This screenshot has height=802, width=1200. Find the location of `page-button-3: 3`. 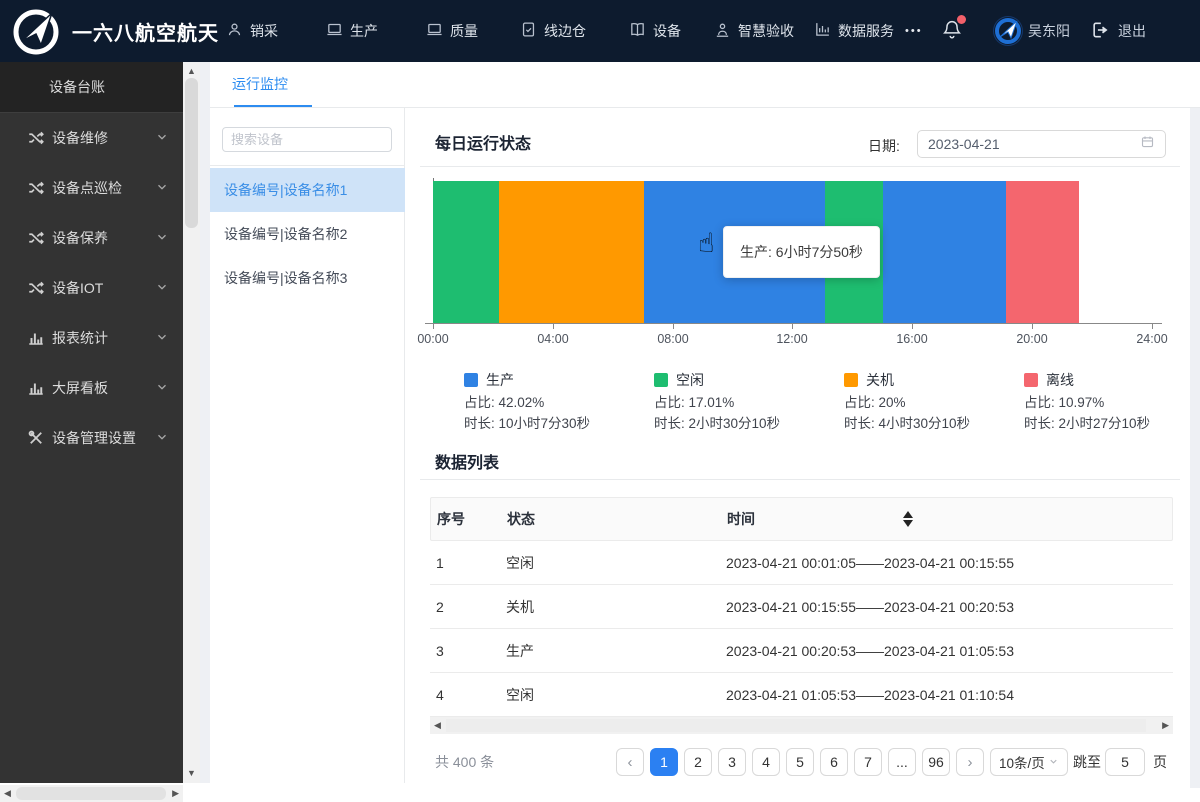

page-button-3: 3 is located at coordinates (732, 762).